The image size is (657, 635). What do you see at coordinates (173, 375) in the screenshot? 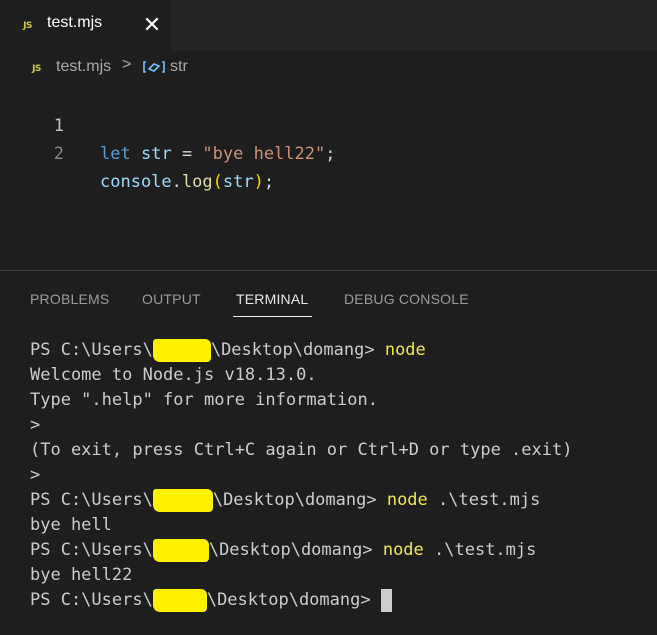
I see `terminal-output-line: Welcome to Node.js v18.13.0.` at bounding box center [173, 375].